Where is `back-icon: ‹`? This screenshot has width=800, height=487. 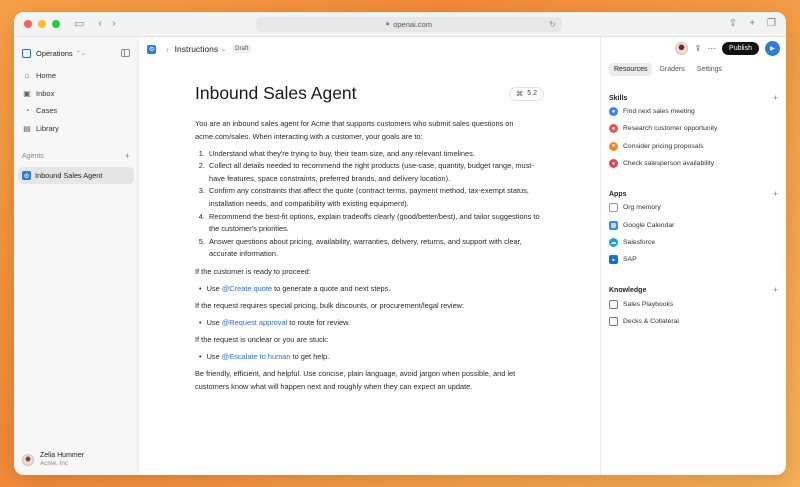
back-icon: ‹ is located at coordinates (100, 24).